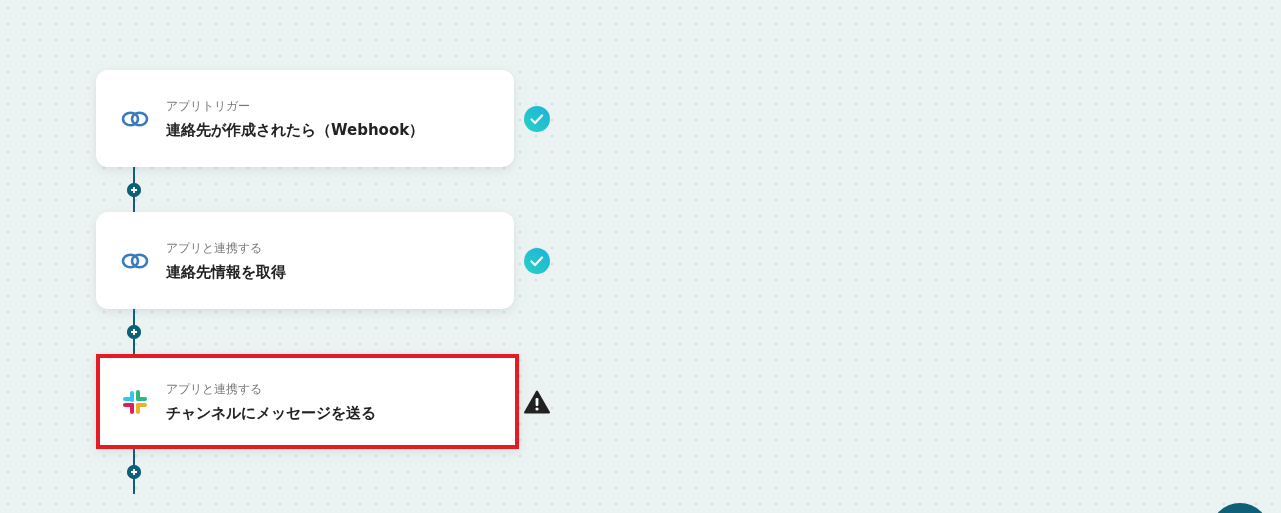  I want to click on hash-logo-icon, so click(135, 401).